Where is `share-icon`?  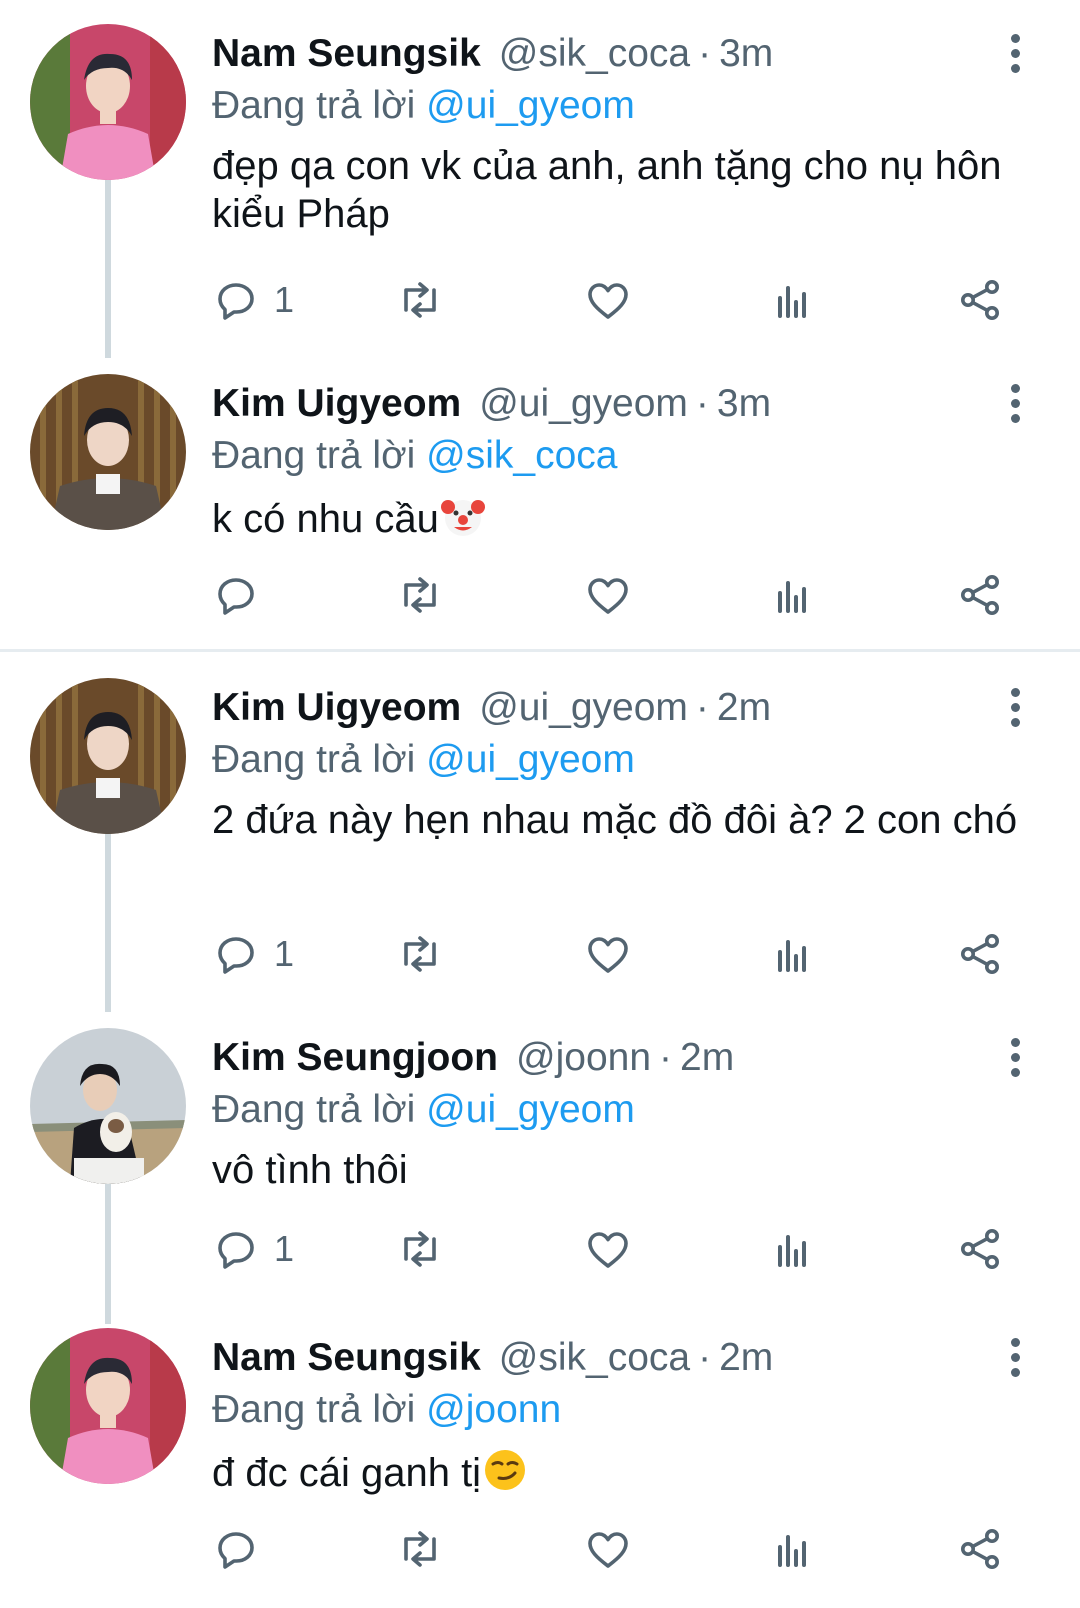 share-icon is located at coordinates (980, 1549).